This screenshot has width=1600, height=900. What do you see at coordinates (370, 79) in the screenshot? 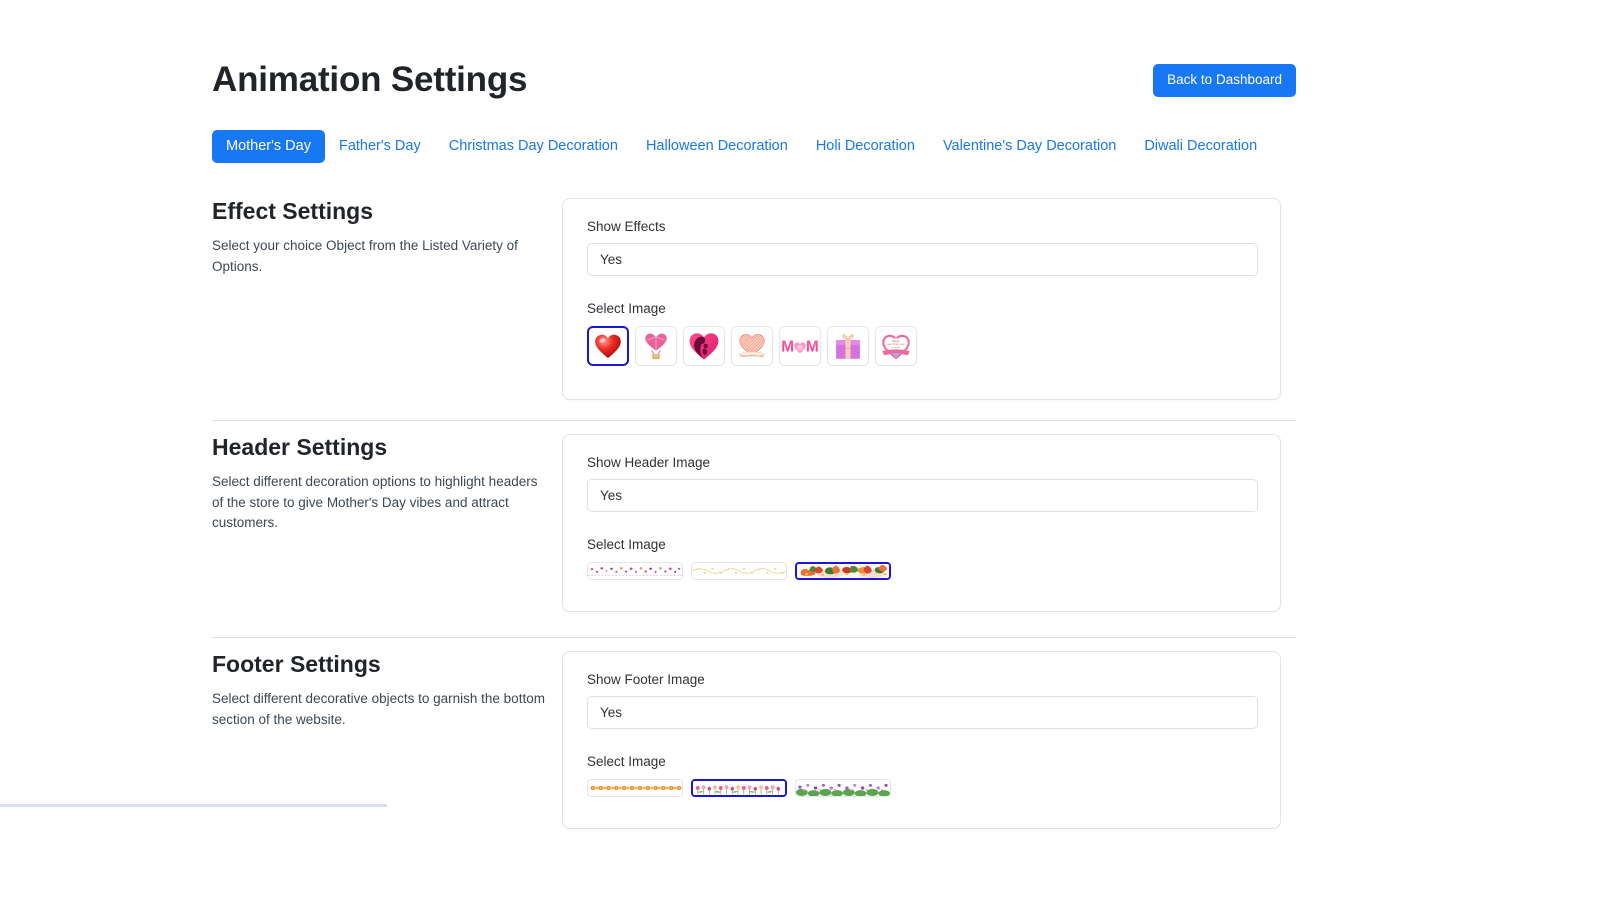
I see `page-title: Animation Settings` at bounding box center [370, 79].